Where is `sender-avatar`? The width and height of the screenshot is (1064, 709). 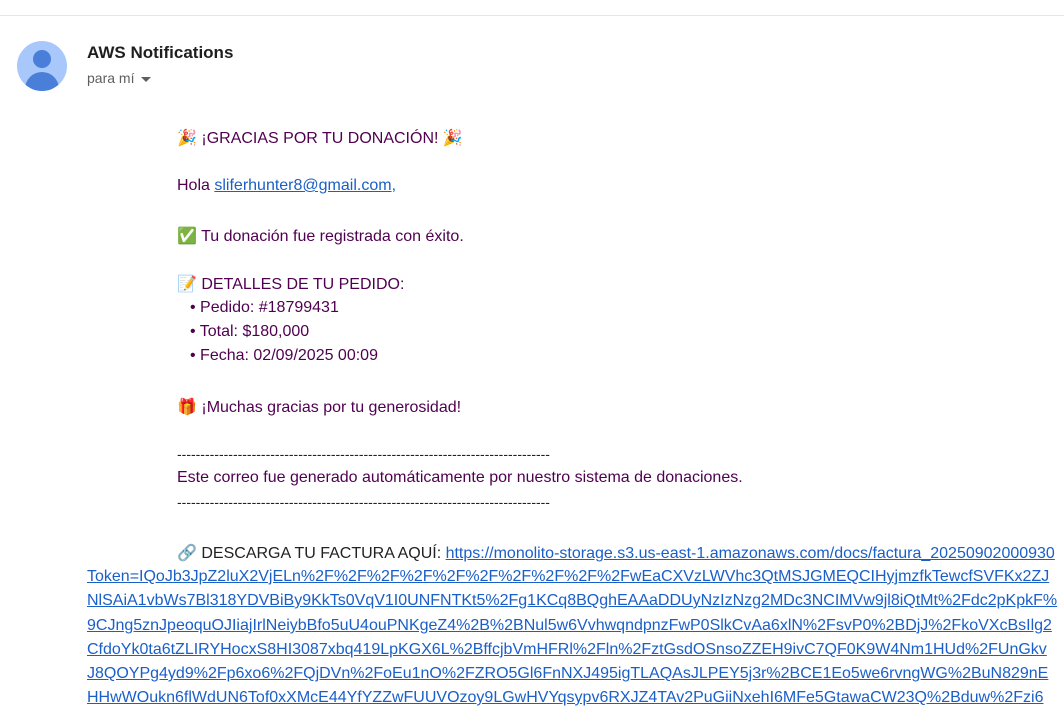 sender-avatar is located at coordinates (42, 66).